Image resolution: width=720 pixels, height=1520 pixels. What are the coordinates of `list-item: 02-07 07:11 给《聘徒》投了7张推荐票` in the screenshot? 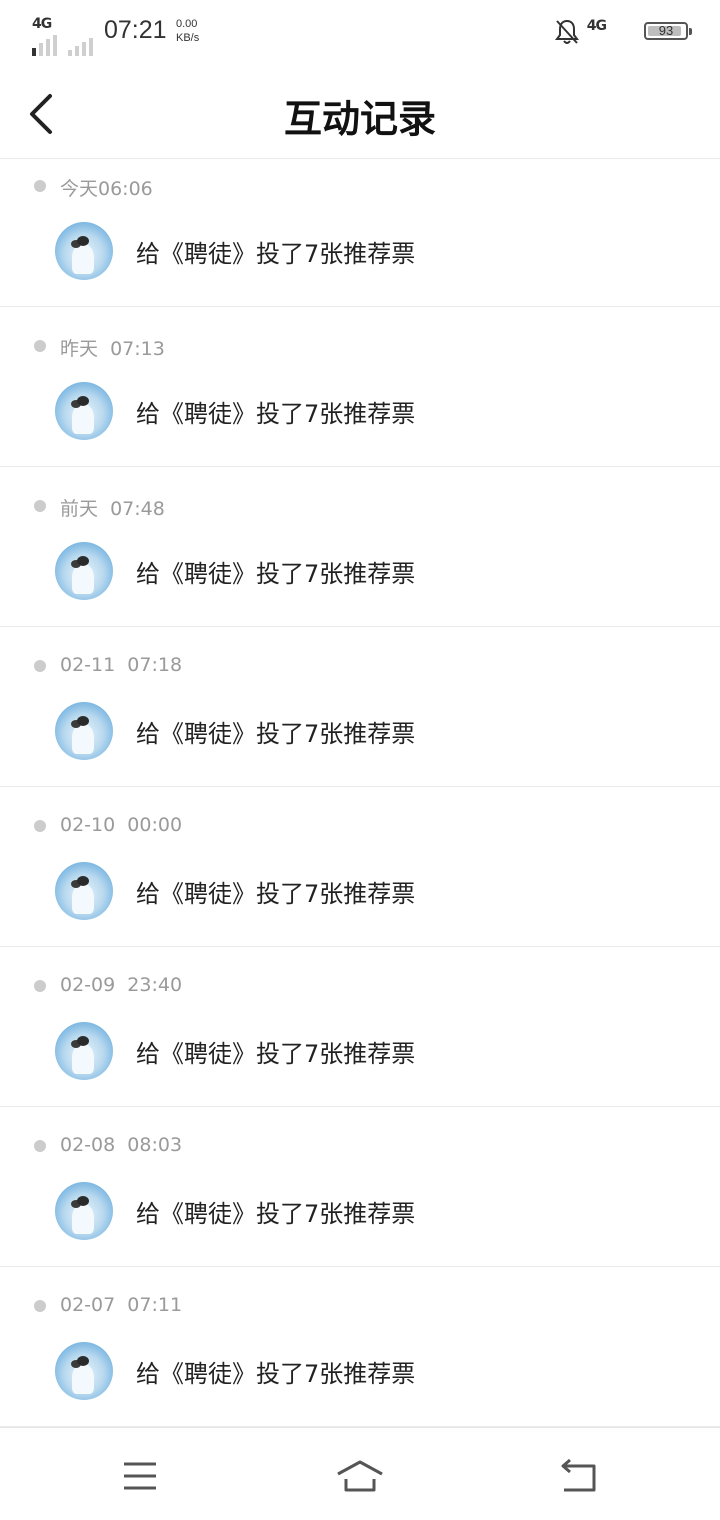 It's located at (360, 1347).